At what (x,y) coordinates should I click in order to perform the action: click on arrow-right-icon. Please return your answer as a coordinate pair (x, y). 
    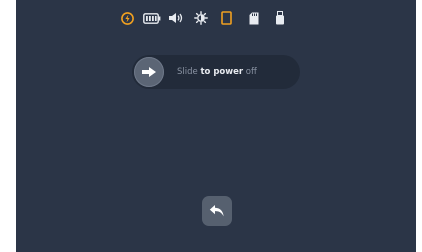
    Looking at the image, I should click on (149, 72).